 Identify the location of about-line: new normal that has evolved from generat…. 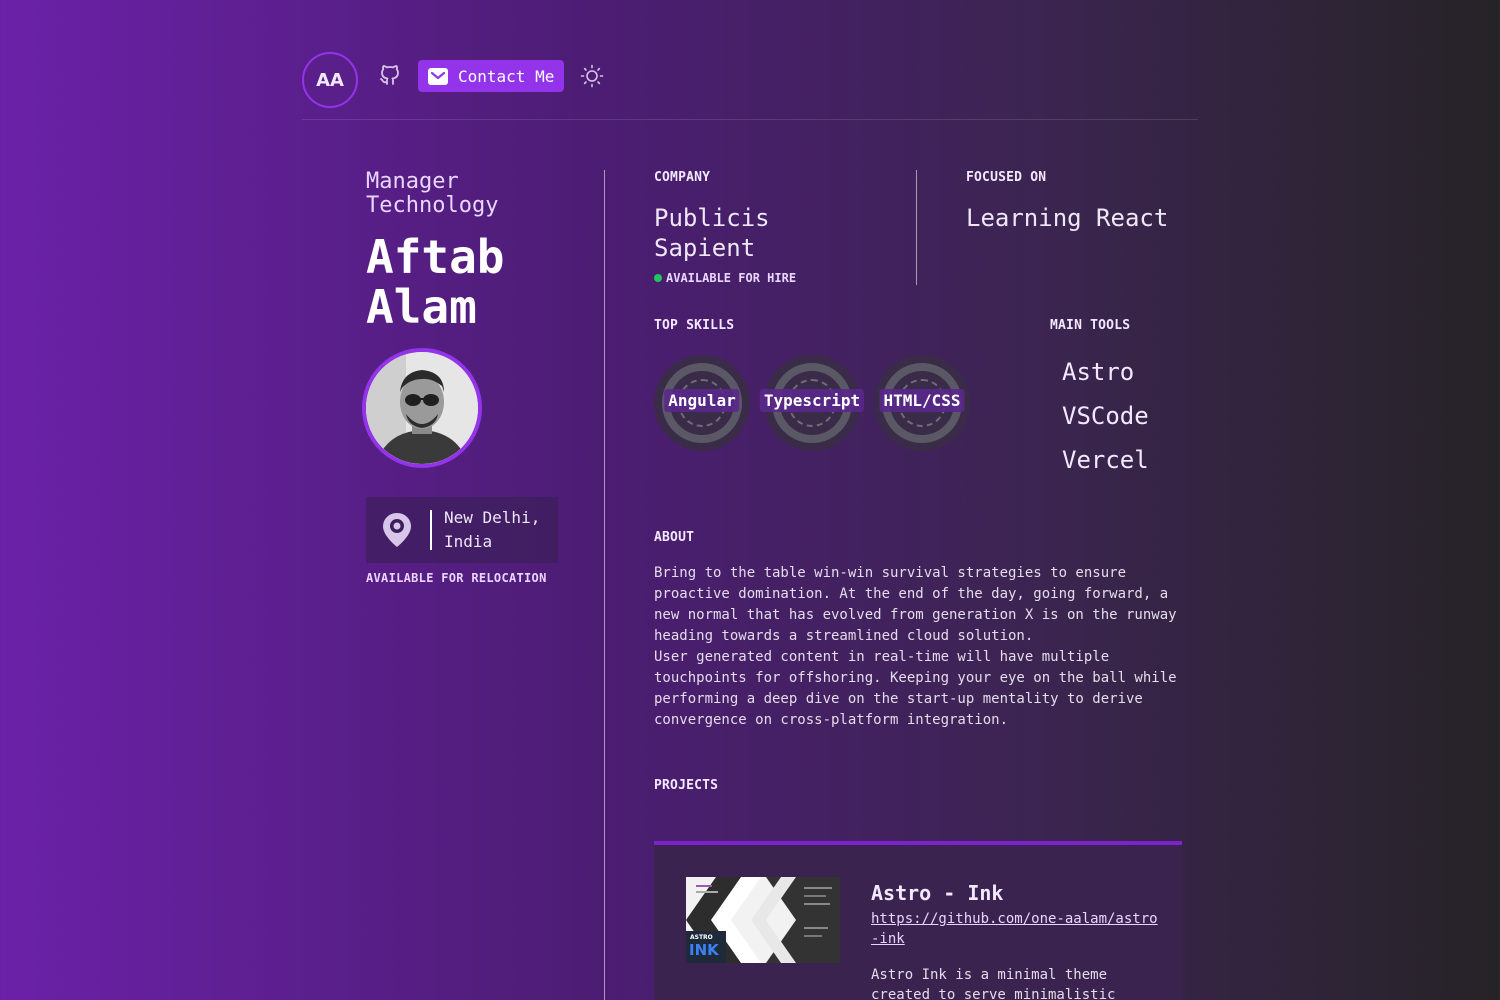
(915, 615).